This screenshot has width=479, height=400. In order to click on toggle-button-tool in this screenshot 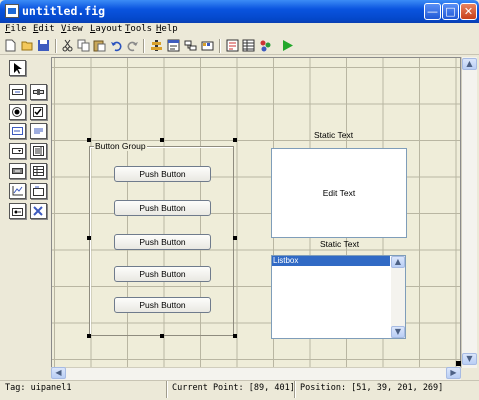, I will do `click(17, 171)`.